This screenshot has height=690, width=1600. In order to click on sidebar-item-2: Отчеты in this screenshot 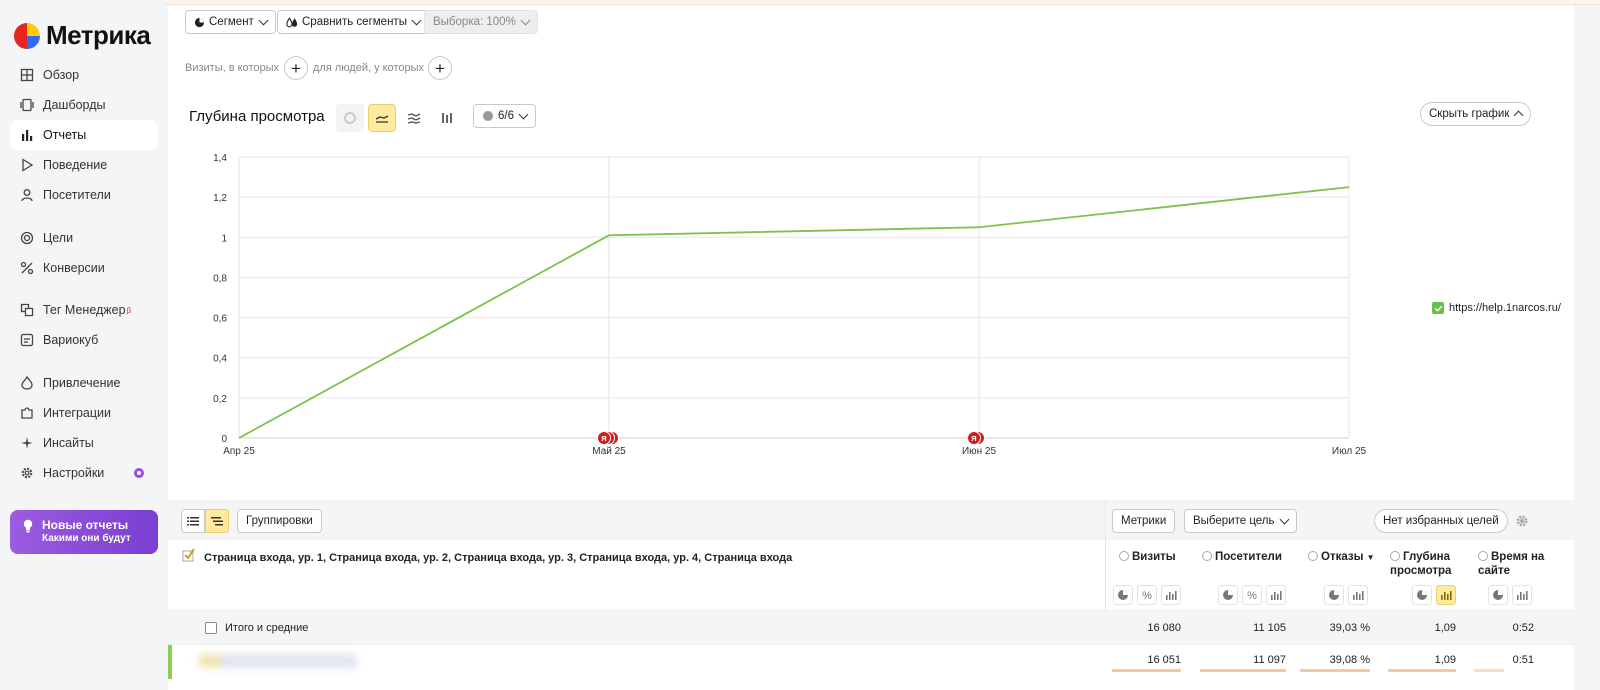, I will do `click(84, 135)`.